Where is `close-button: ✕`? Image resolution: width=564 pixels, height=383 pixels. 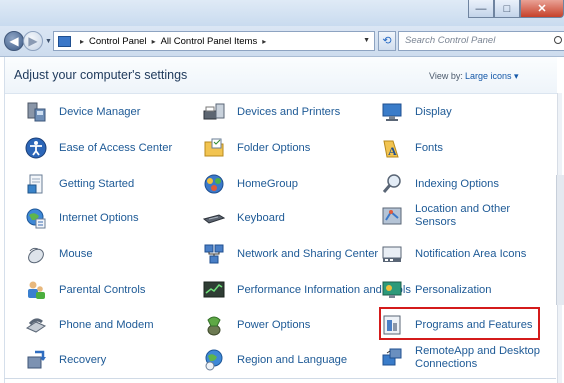 close-button: ✕ is located at coordinates (542, 9).